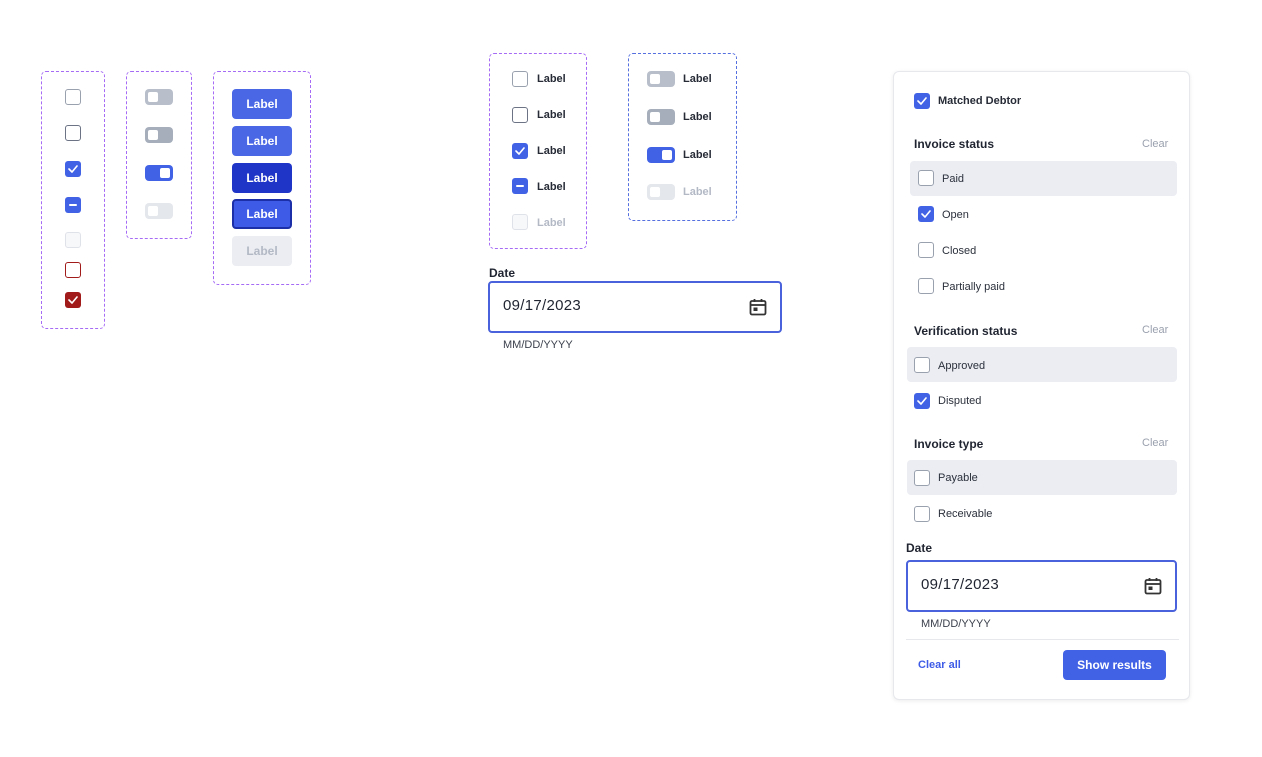  Describe the element at coordinates (661, 79) in the screenshot. I see `labeled-toggle-off` at that location.